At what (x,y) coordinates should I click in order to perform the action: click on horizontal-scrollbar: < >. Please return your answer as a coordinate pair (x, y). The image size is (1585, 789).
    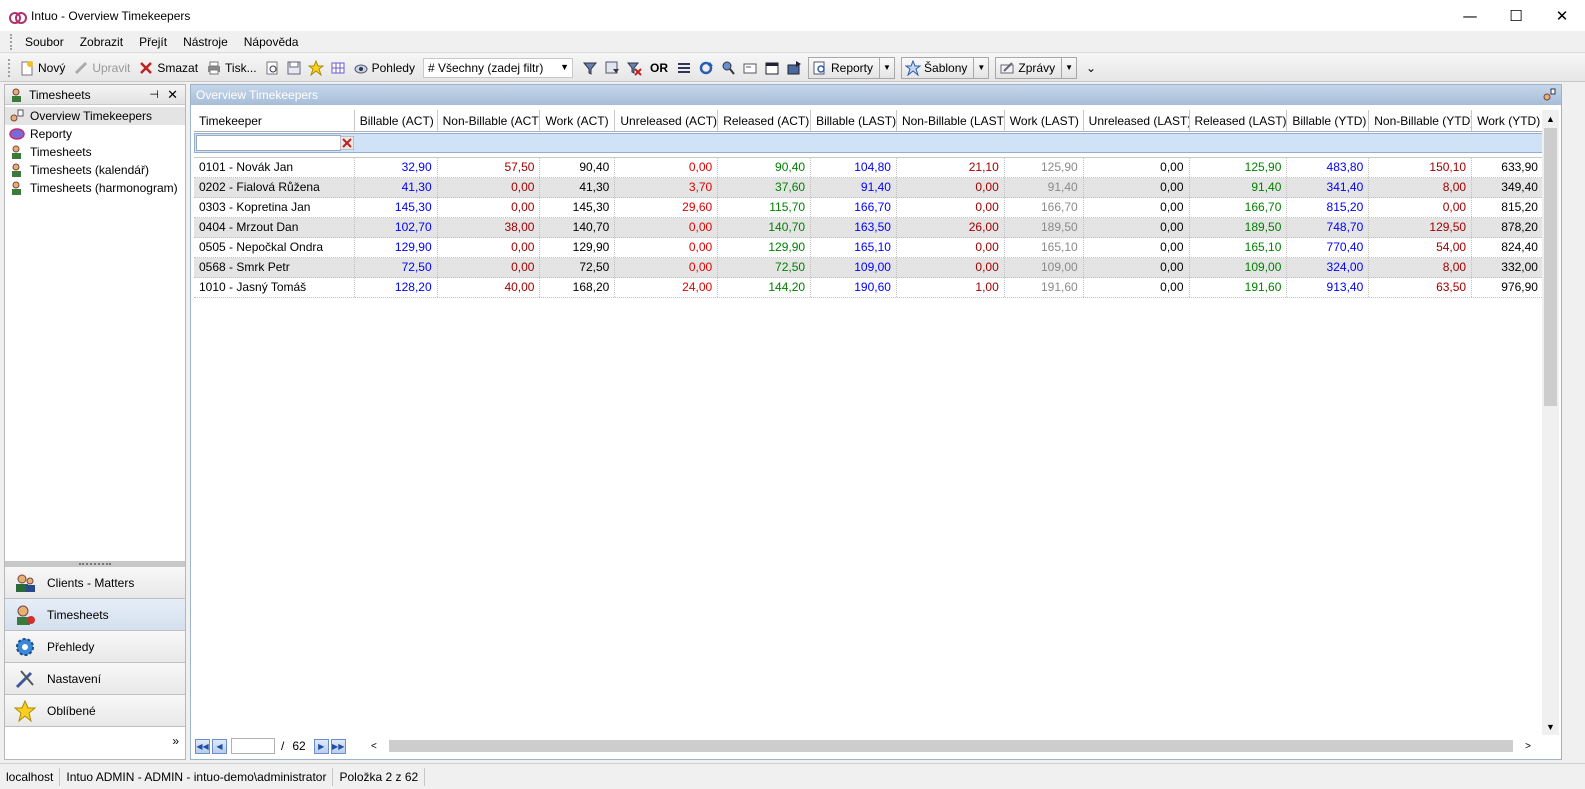
    Looking at the image, I should click on (951, 746).